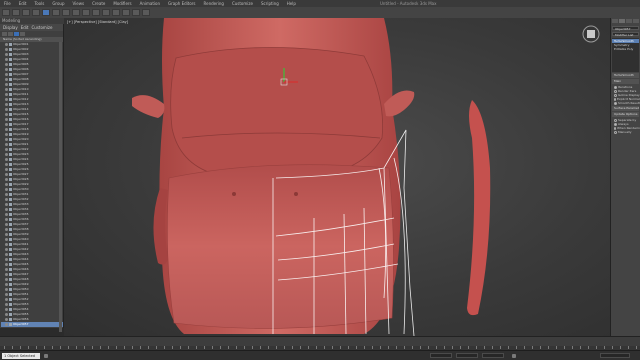  Describe the element at coordinates (58, 3) in the screenshot. I see `menu-item-group: Group` at that location.